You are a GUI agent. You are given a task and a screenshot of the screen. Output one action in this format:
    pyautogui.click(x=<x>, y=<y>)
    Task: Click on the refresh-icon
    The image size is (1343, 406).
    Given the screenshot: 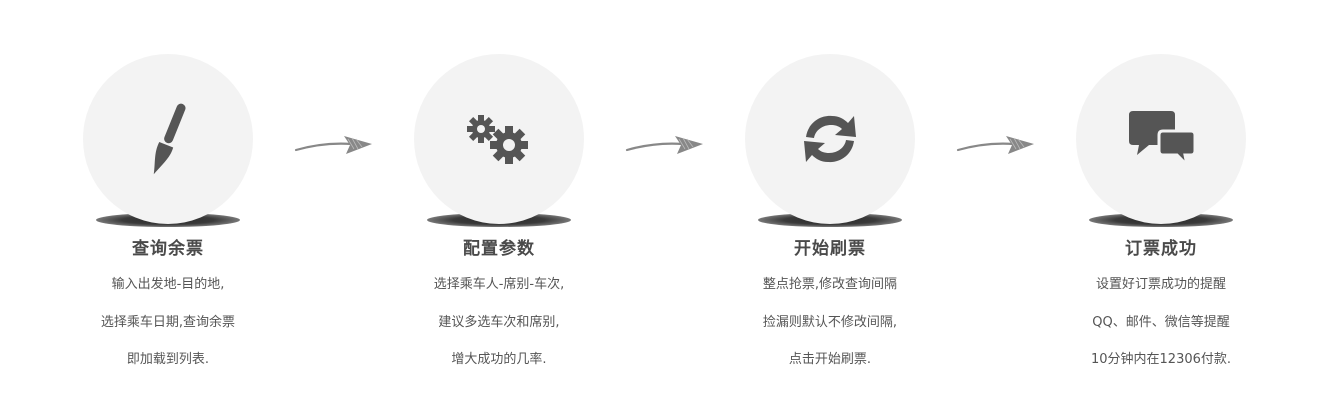 What is the action you would take?
    pyautogui.click(x=830, y=139)
    